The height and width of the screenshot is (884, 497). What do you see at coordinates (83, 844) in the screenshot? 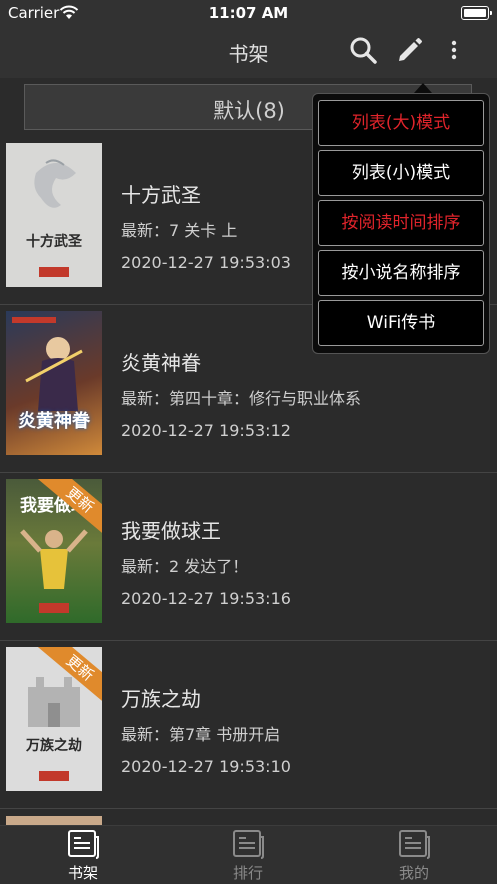
I see `bookshelf-icon` at bounding box center [83, 844].